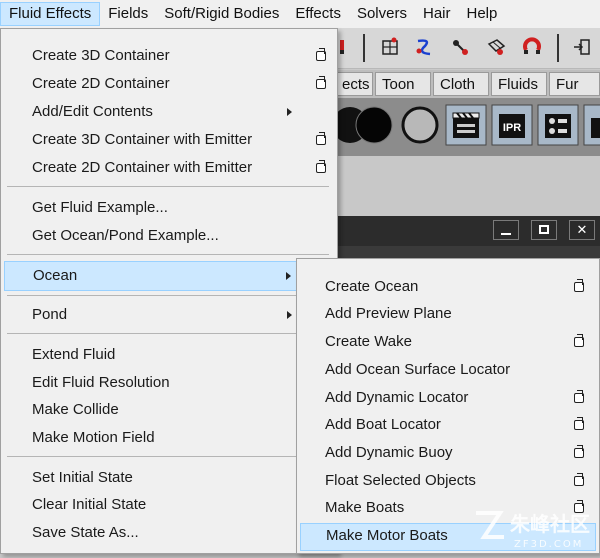 The image size is (600, 558). Describe the element at coordinates (460, 47) in the screenshot. I see `snap-point-icon` at that location.